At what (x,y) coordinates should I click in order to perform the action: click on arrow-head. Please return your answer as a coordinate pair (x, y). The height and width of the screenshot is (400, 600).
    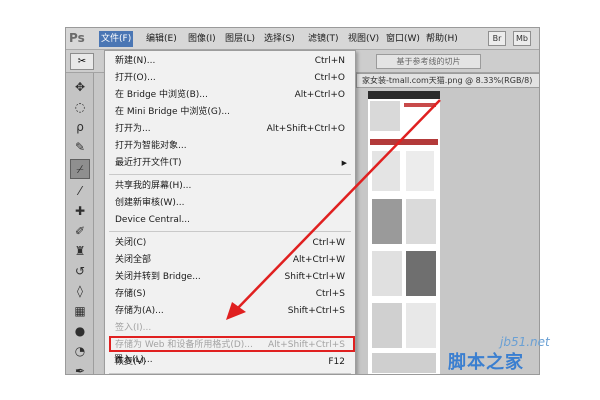
    Looking at the image, I should click on (236, 311).